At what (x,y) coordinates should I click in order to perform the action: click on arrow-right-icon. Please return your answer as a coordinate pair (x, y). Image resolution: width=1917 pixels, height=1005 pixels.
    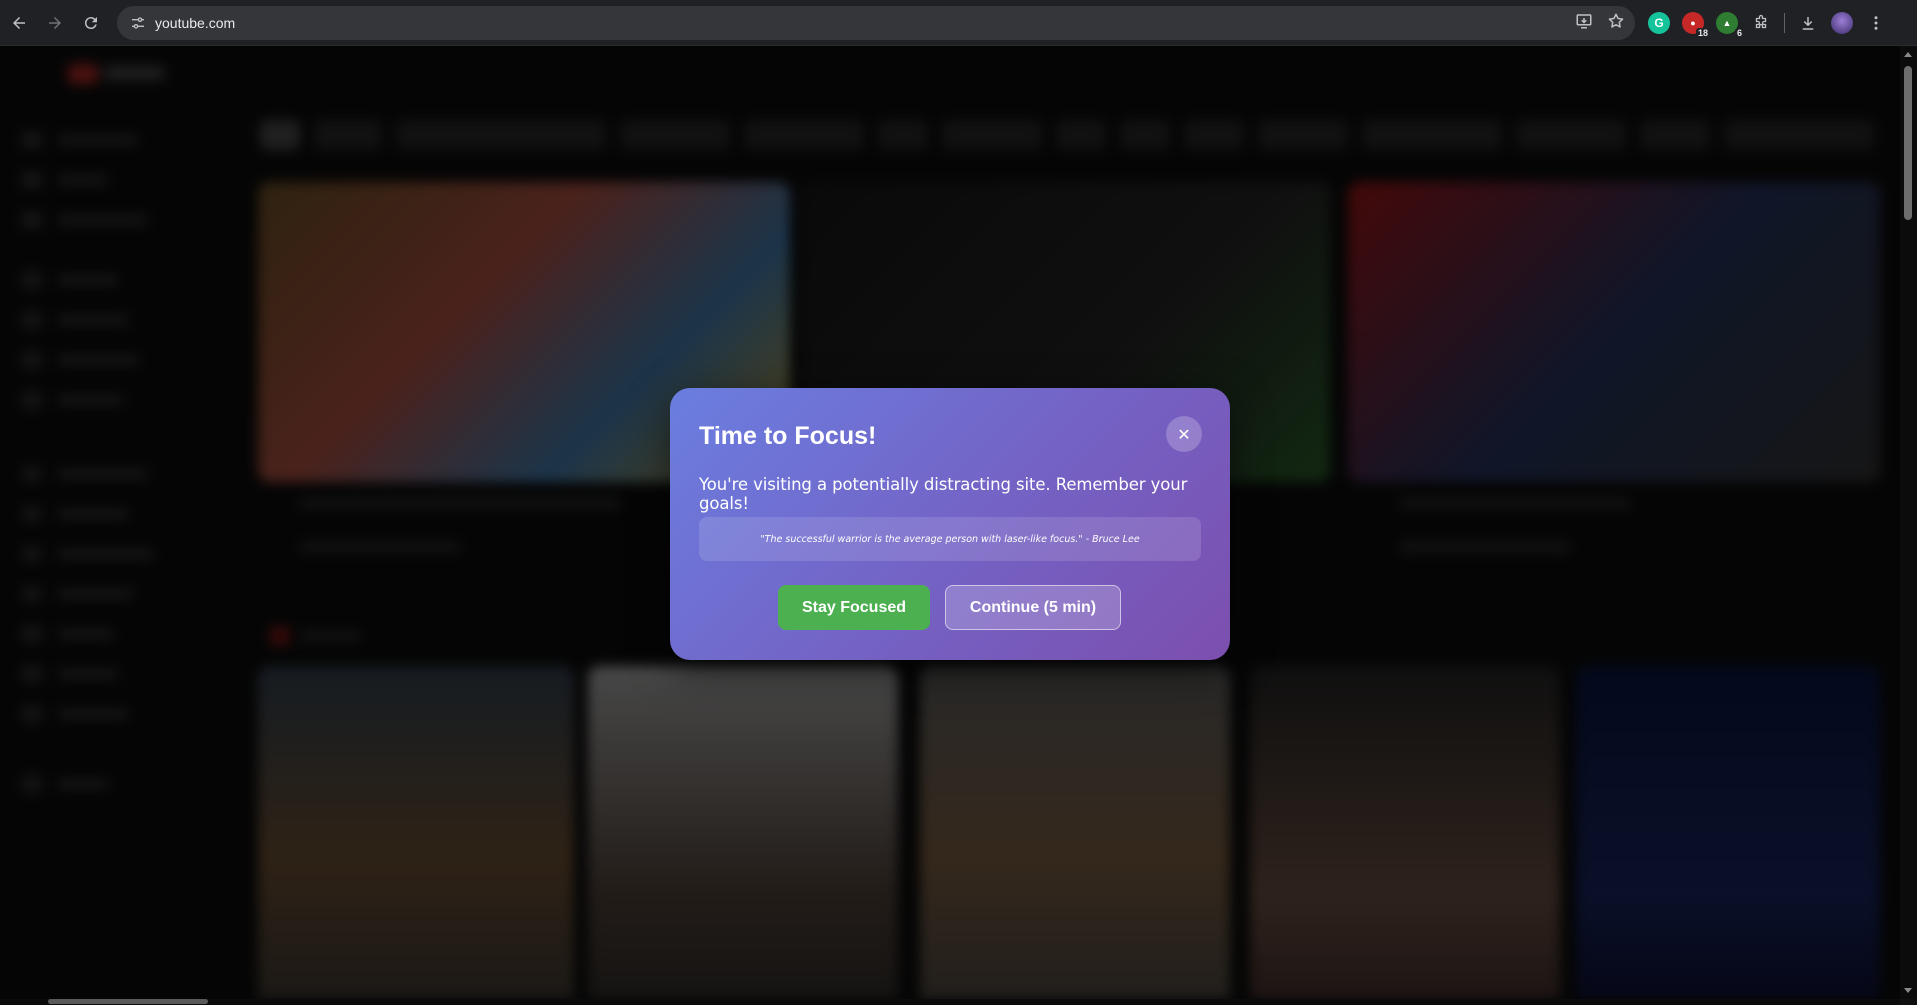
    Looking at the image, I should click on (55, 22).